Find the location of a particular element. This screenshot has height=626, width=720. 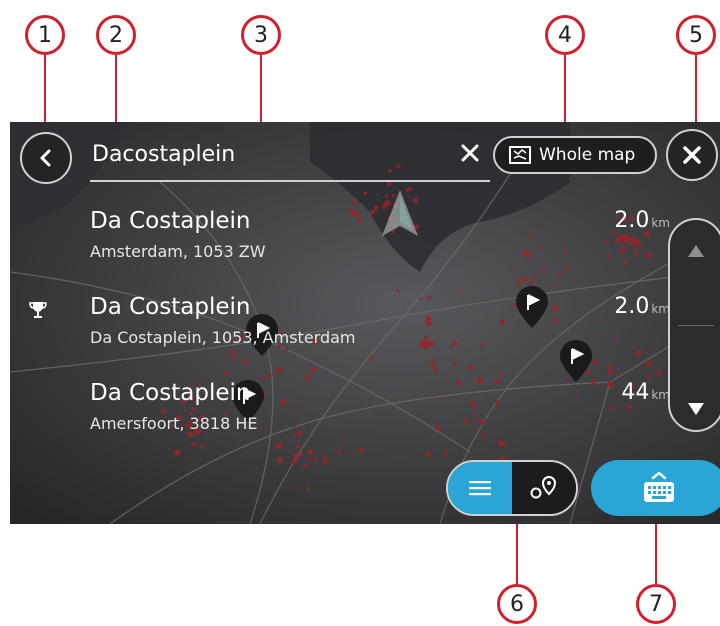

view-toggle is located at coordinates (512, 488).